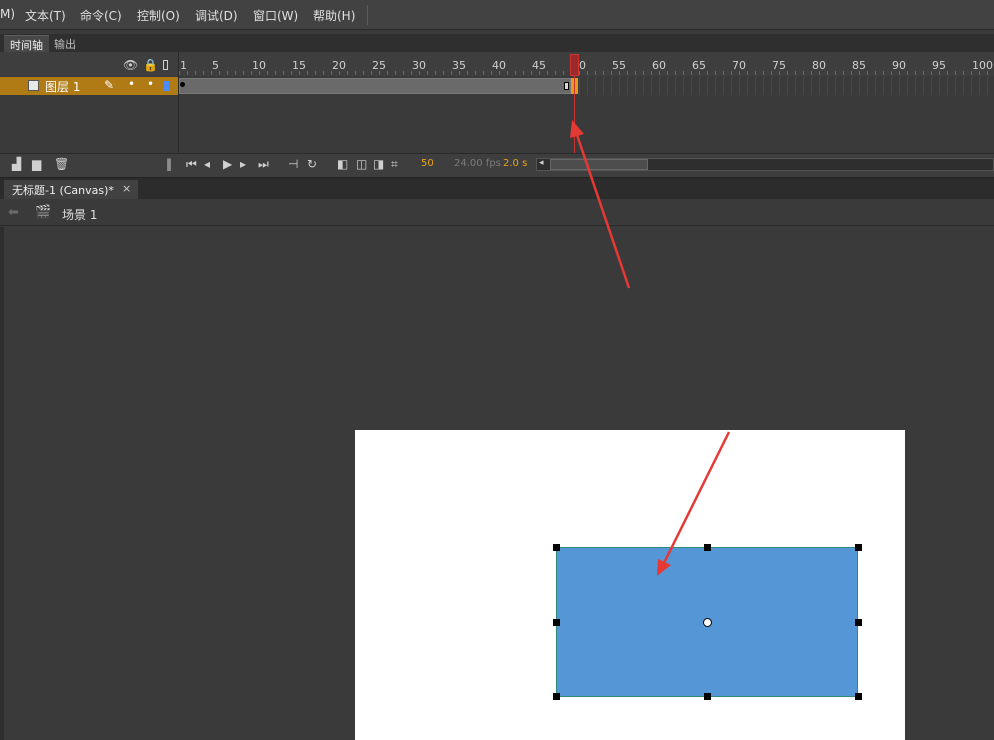  What do you see at coordinates (982, 65) in the screenshot?
I see `ruler-number: 100` at bounding box center [982, 65].